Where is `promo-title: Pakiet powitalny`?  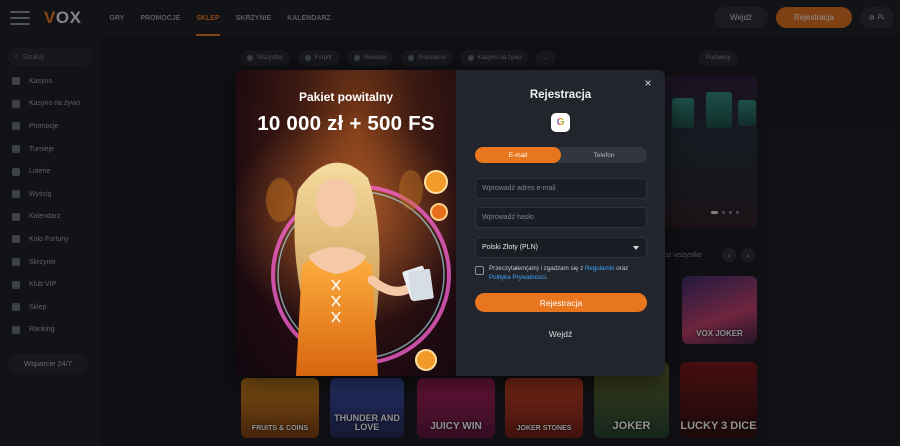 promo-title: Pakiet powitalny is located at coordinates (346, 97).